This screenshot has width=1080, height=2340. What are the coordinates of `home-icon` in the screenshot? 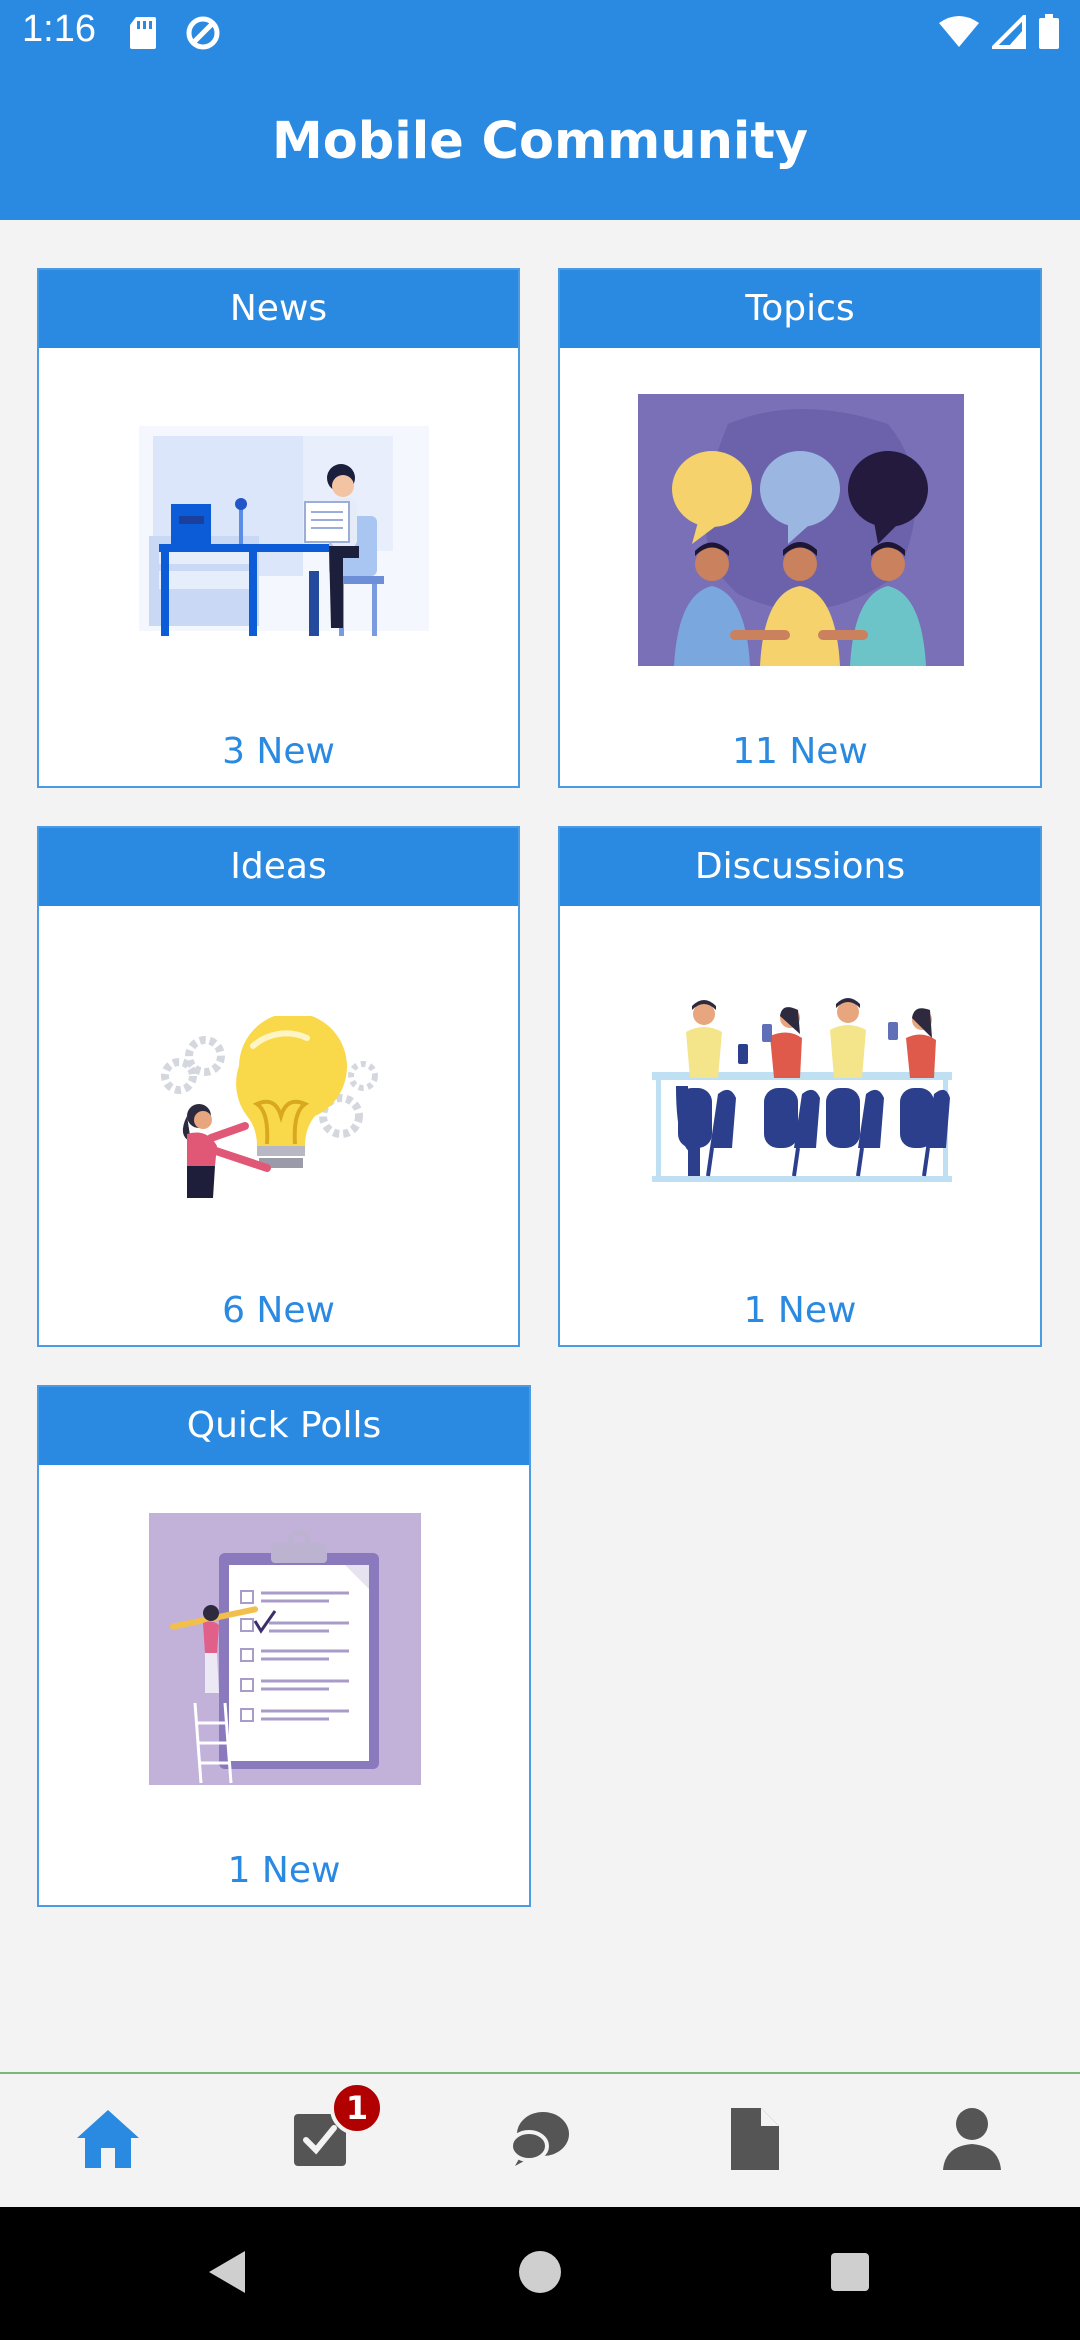 It's located at (108, 2139).